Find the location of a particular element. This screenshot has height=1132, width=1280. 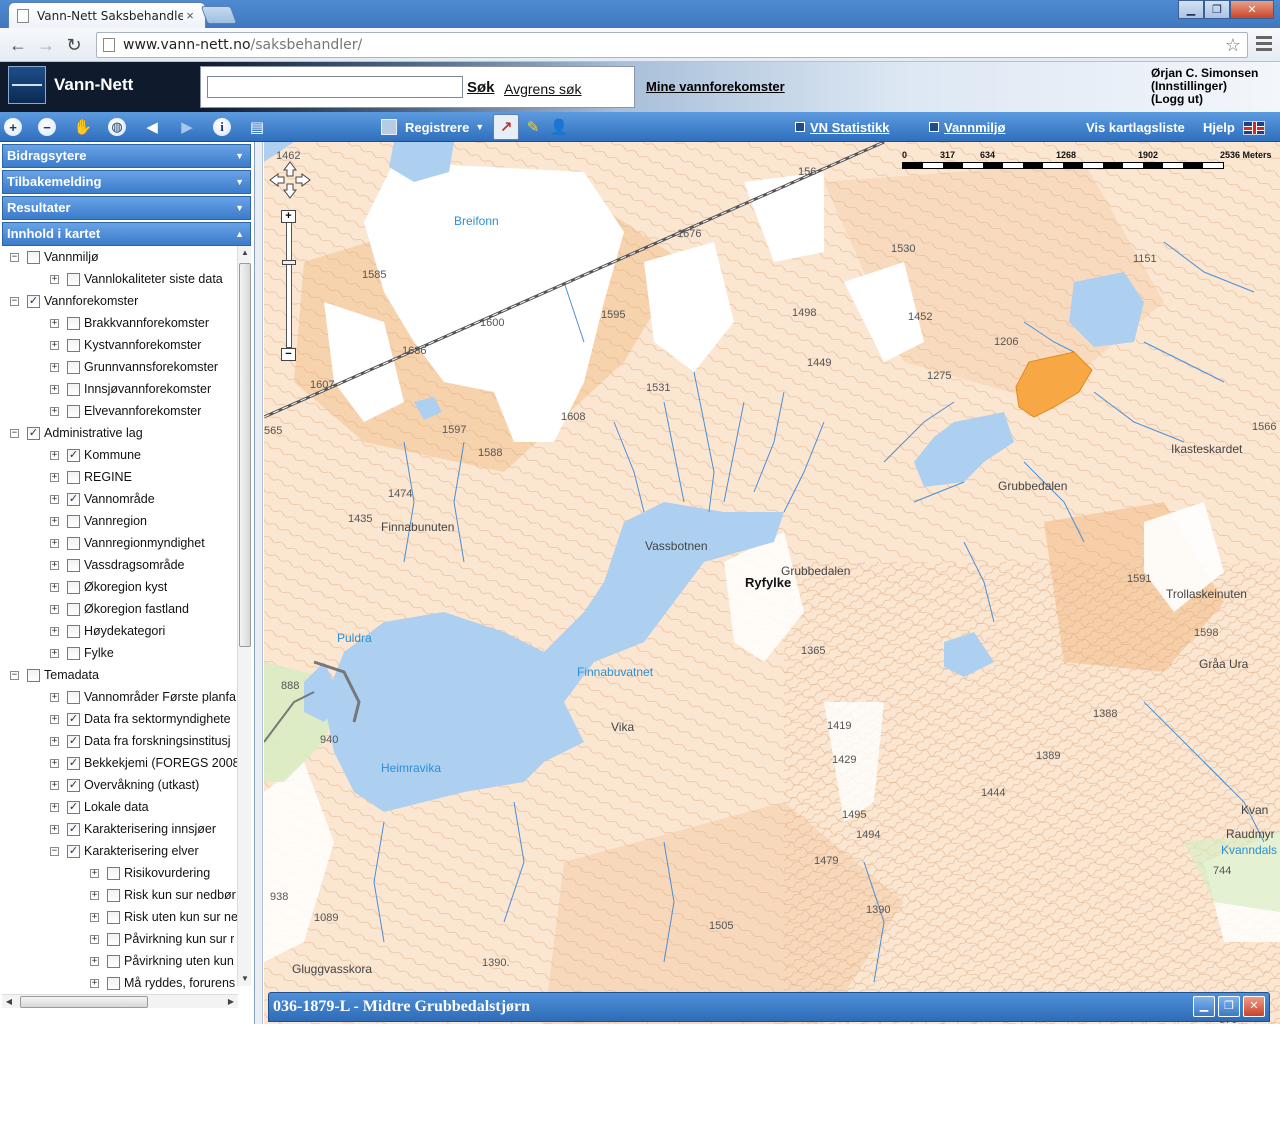

maximize-button: ❐ is located at coordinates (1217, 9).